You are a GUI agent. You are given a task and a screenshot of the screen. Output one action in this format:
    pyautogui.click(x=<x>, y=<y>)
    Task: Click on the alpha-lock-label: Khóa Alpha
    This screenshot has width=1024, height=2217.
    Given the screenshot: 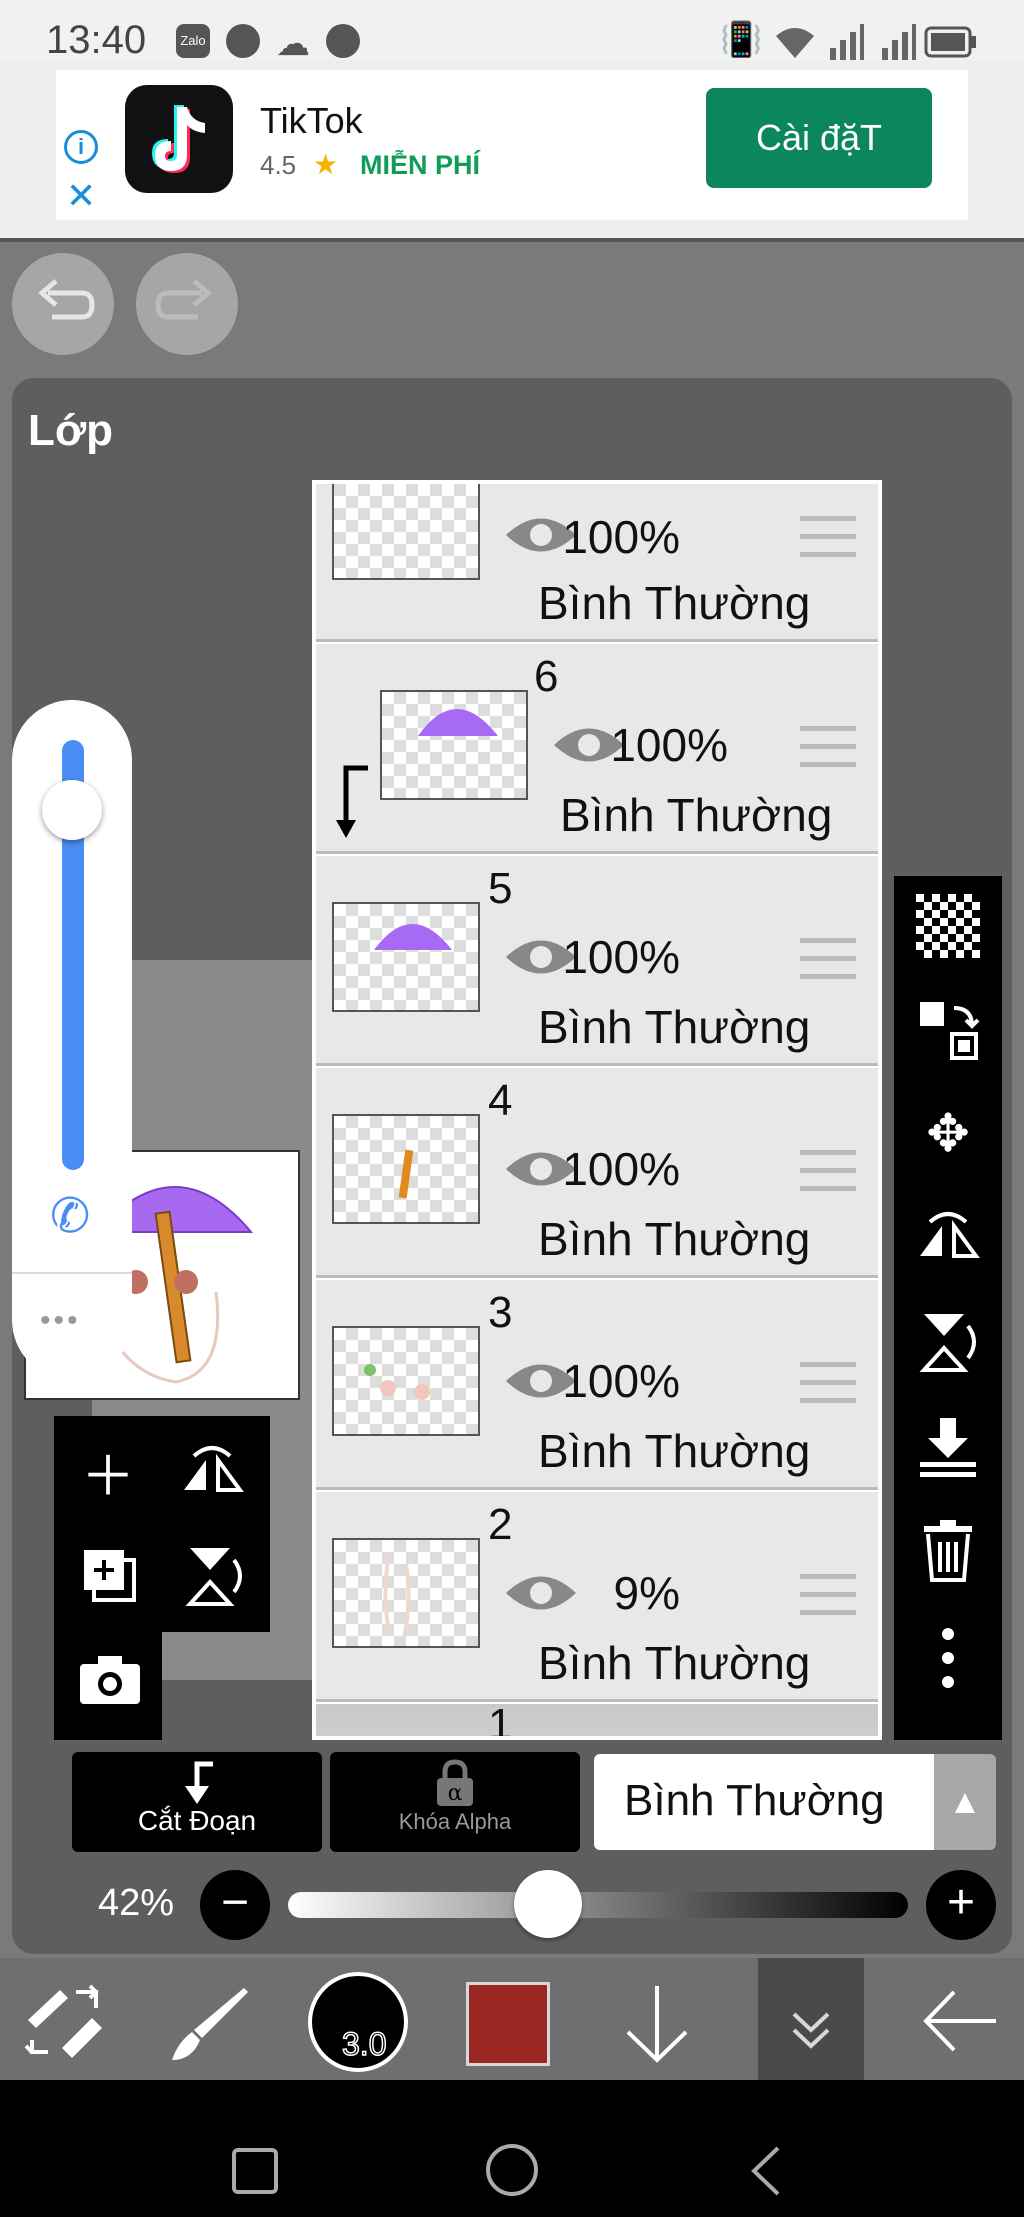 What is the action you would take?
    pyautogui.click(x=455, y=1821)
    